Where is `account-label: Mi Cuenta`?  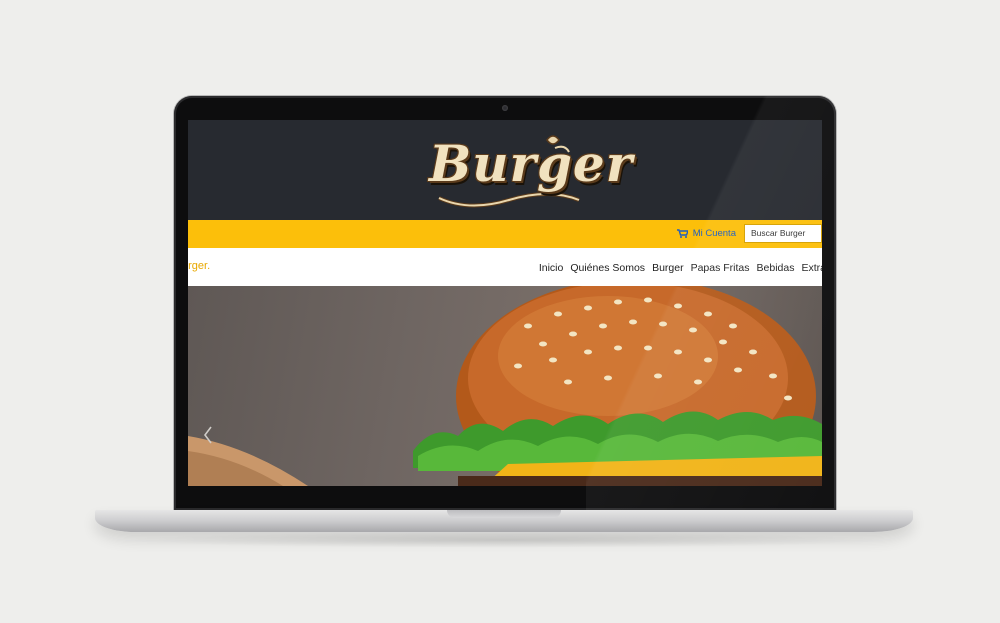
account-label: Mi Cuenta is located at coordinates (714, 233).